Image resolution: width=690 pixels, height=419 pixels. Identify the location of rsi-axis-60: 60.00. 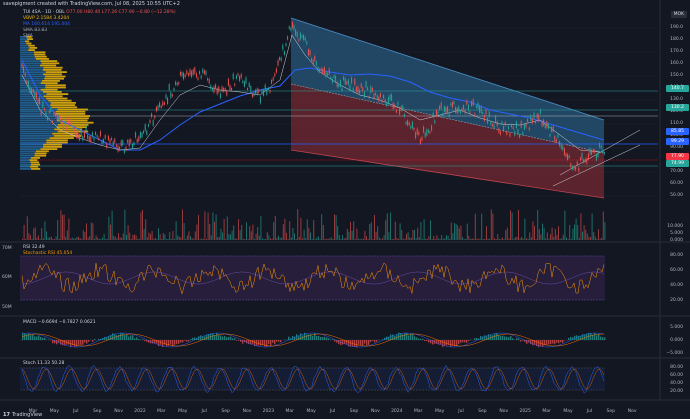
(676, 270).